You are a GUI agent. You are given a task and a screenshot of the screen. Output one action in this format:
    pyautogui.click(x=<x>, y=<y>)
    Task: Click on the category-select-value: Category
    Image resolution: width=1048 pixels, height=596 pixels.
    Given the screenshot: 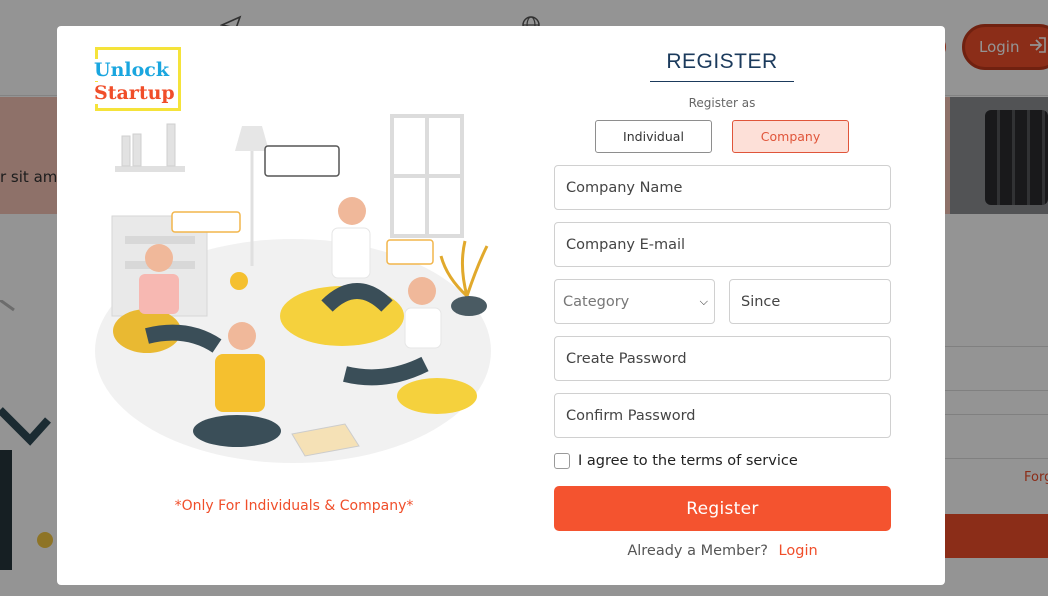 What is the action you would take?
    pyautogui.click(x=596, y=301)
    